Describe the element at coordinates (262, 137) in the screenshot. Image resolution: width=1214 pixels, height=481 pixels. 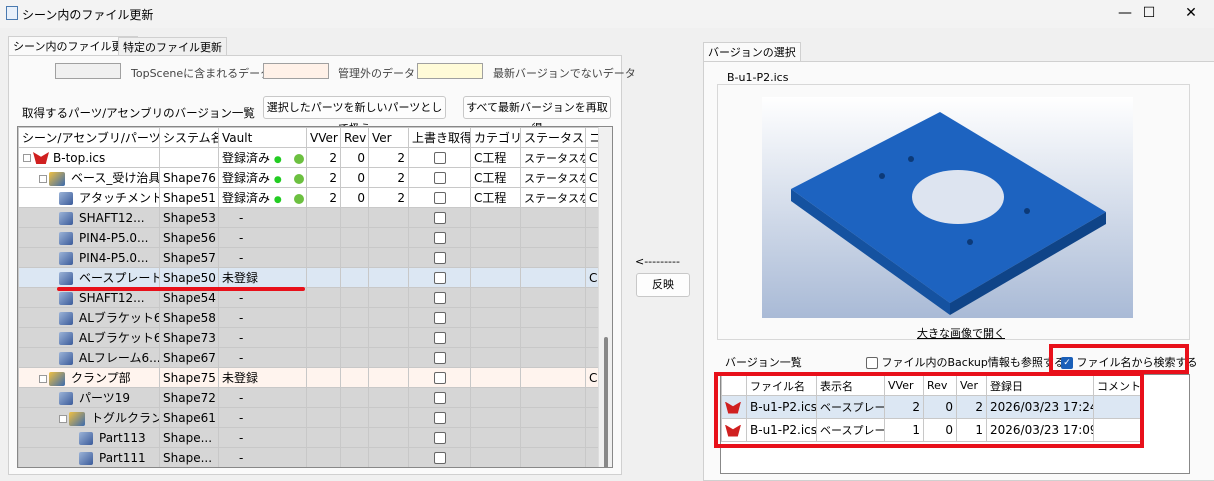
I see `column-header: Vault` at that location.